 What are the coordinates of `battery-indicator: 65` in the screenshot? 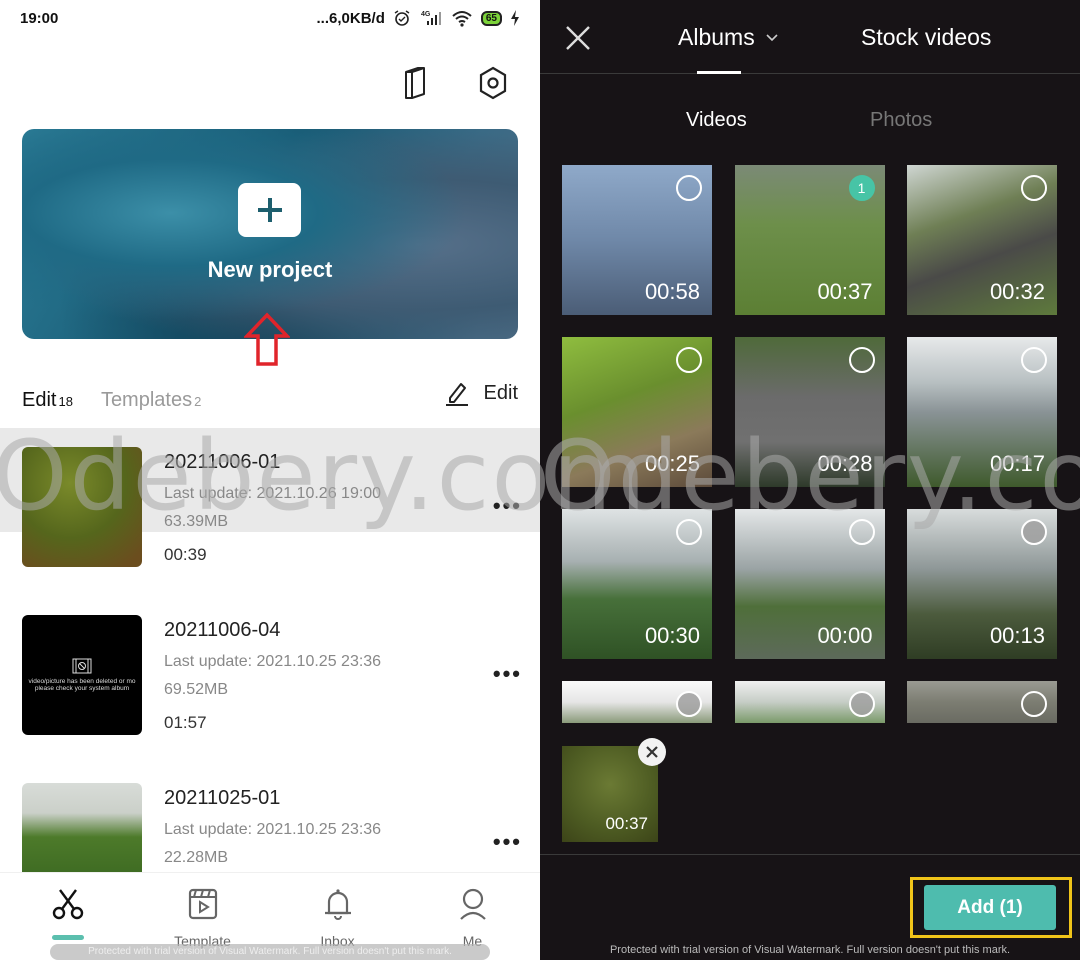 It's located at (491, 18).